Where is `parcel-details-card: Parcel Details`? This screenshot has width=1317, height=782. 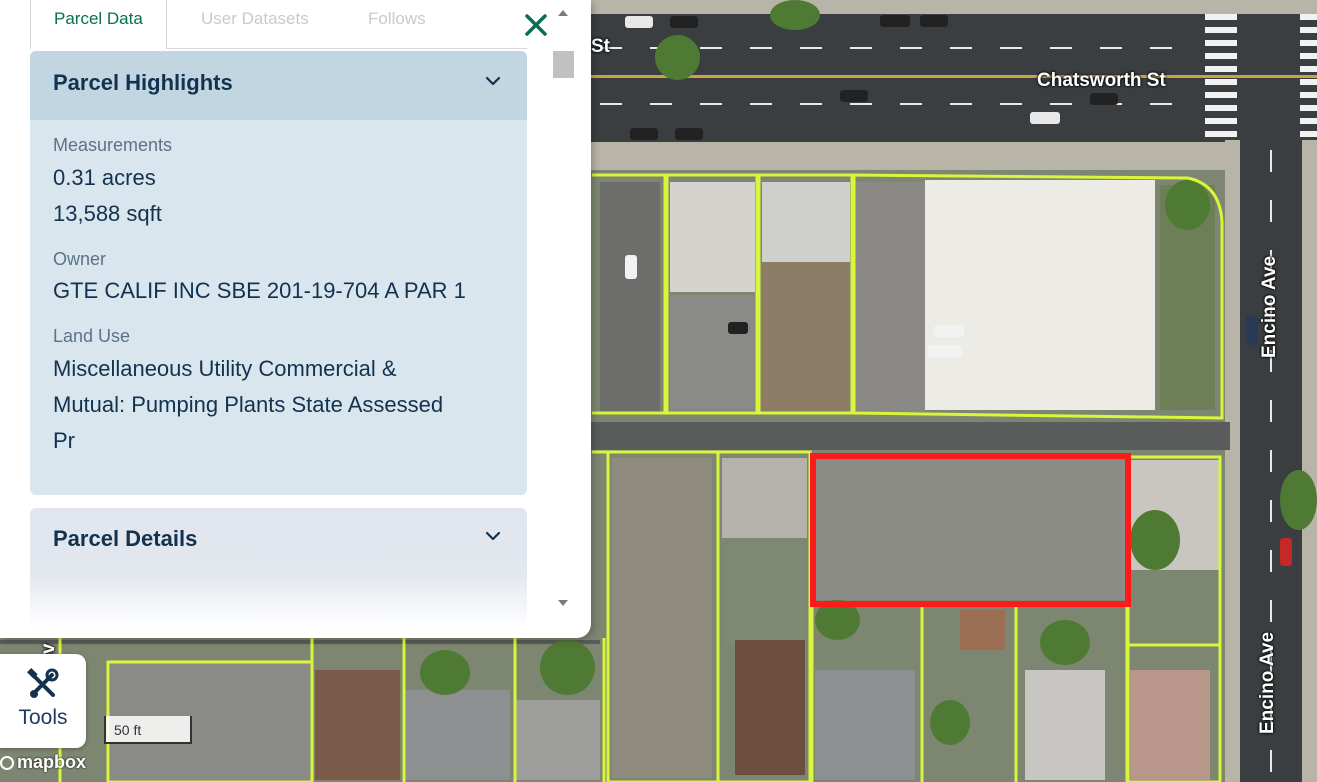
parcel-details-card: Parcel Details is located at coordinates (278, 568).